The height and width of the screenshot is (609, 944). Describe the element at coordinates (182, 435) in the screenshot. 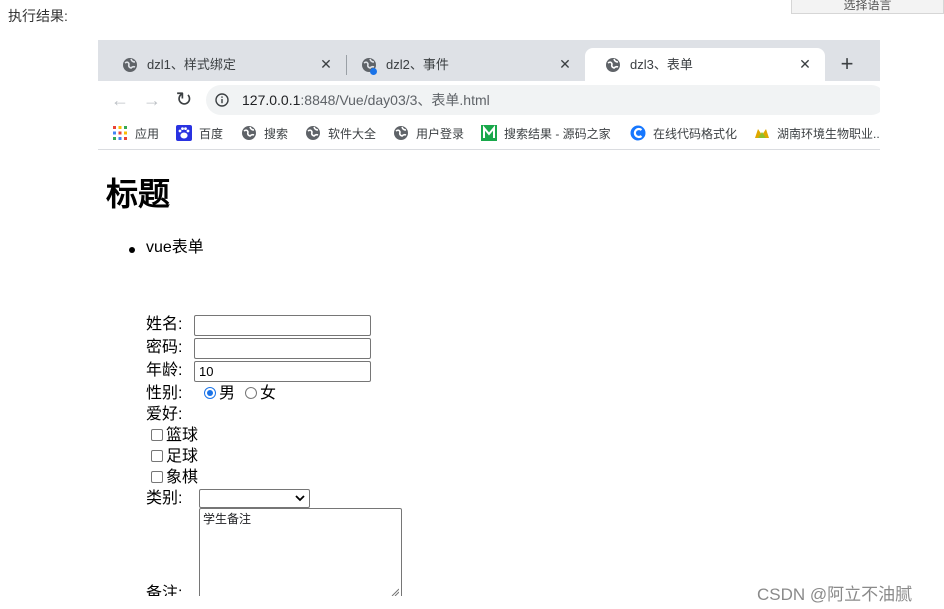

I see `hobby-basketball-label: 篮球` at that location.